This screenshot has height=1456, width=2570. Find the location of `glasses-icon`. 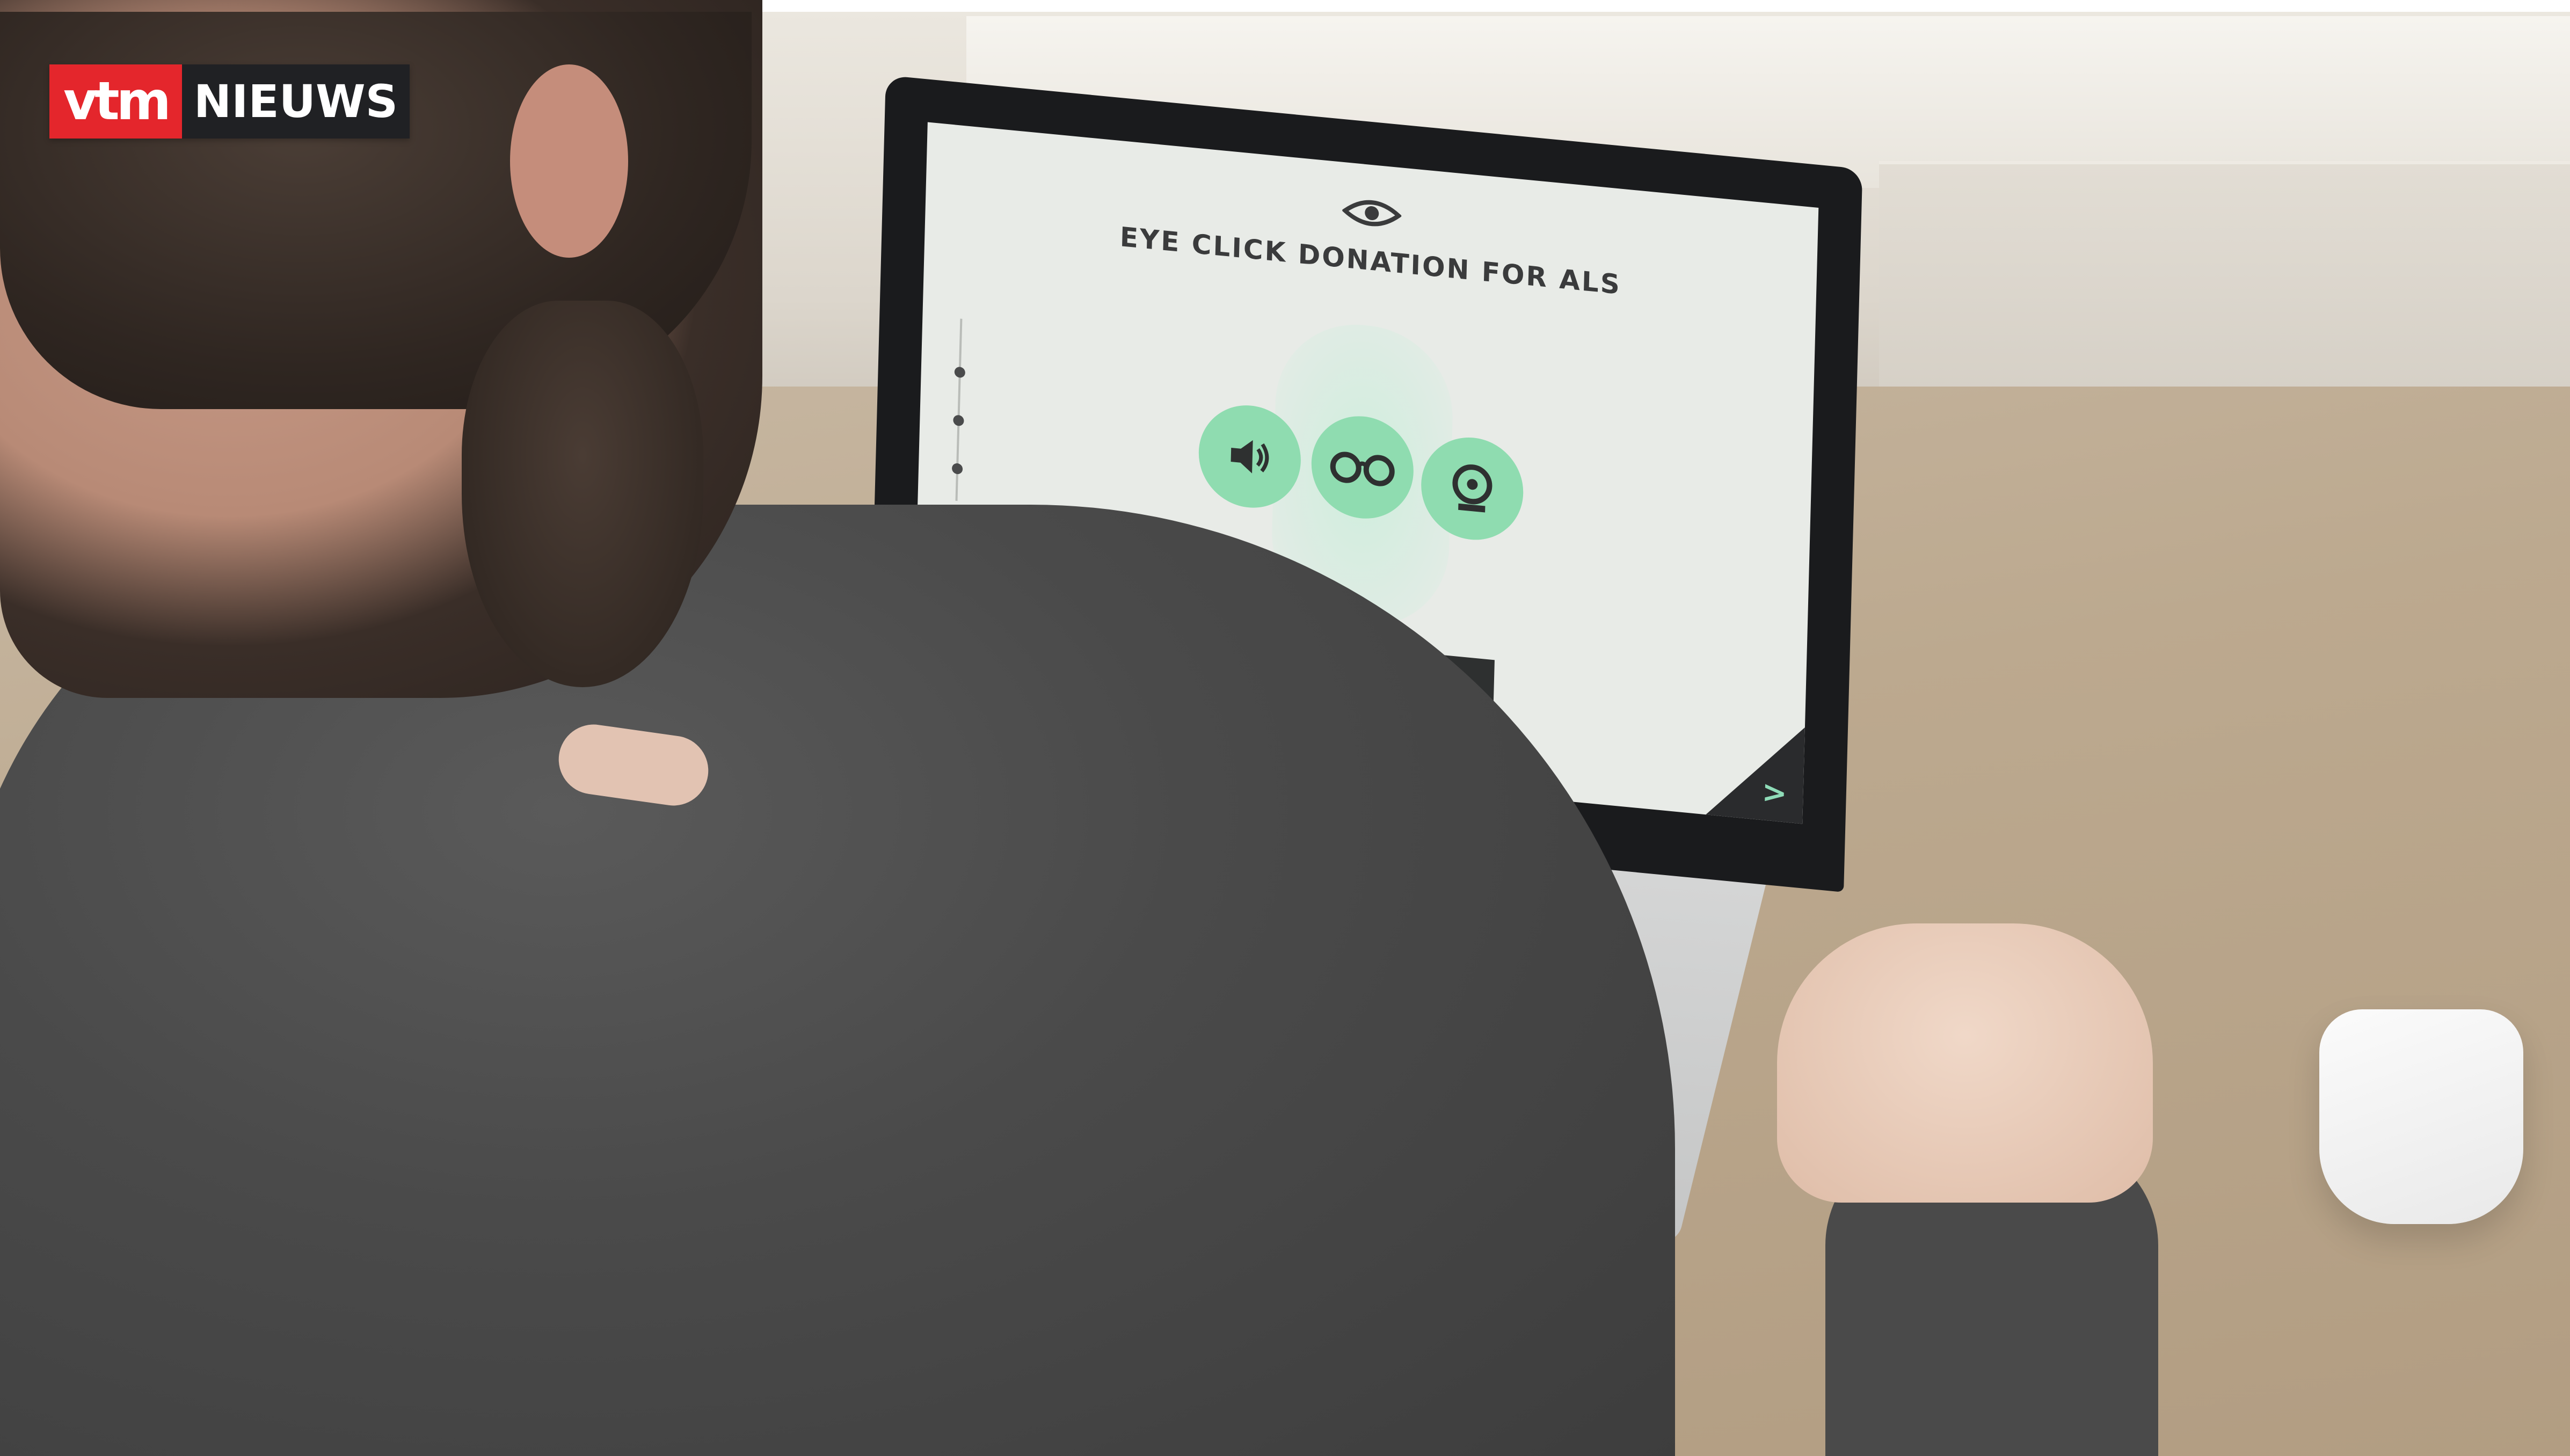

glasses-icon is located at coordinates (1362, 469).